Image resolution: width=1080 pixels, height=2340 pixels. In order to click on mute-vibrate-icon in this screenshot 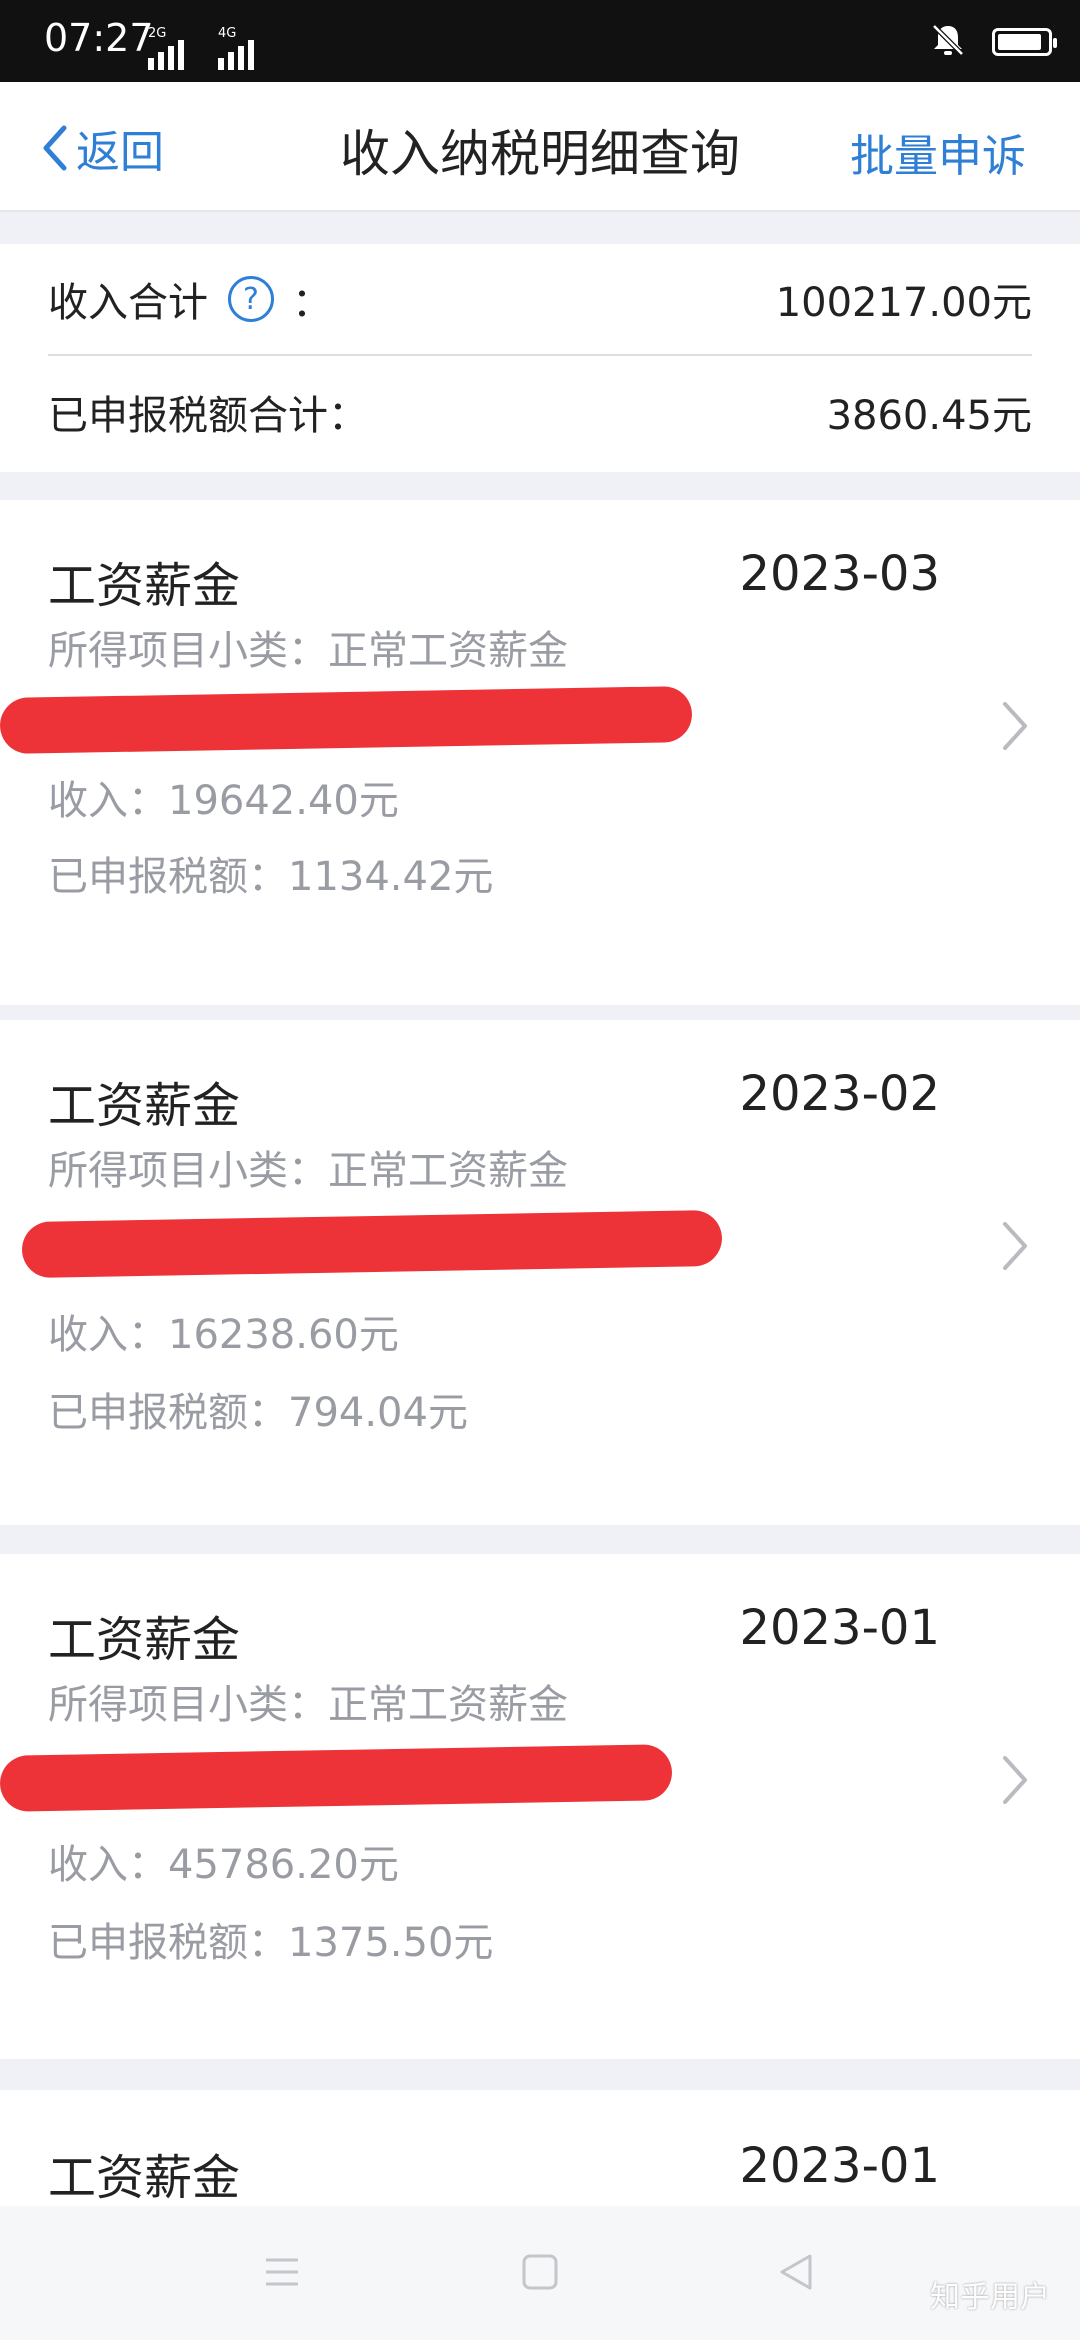, I will do `click(948, 42)`.